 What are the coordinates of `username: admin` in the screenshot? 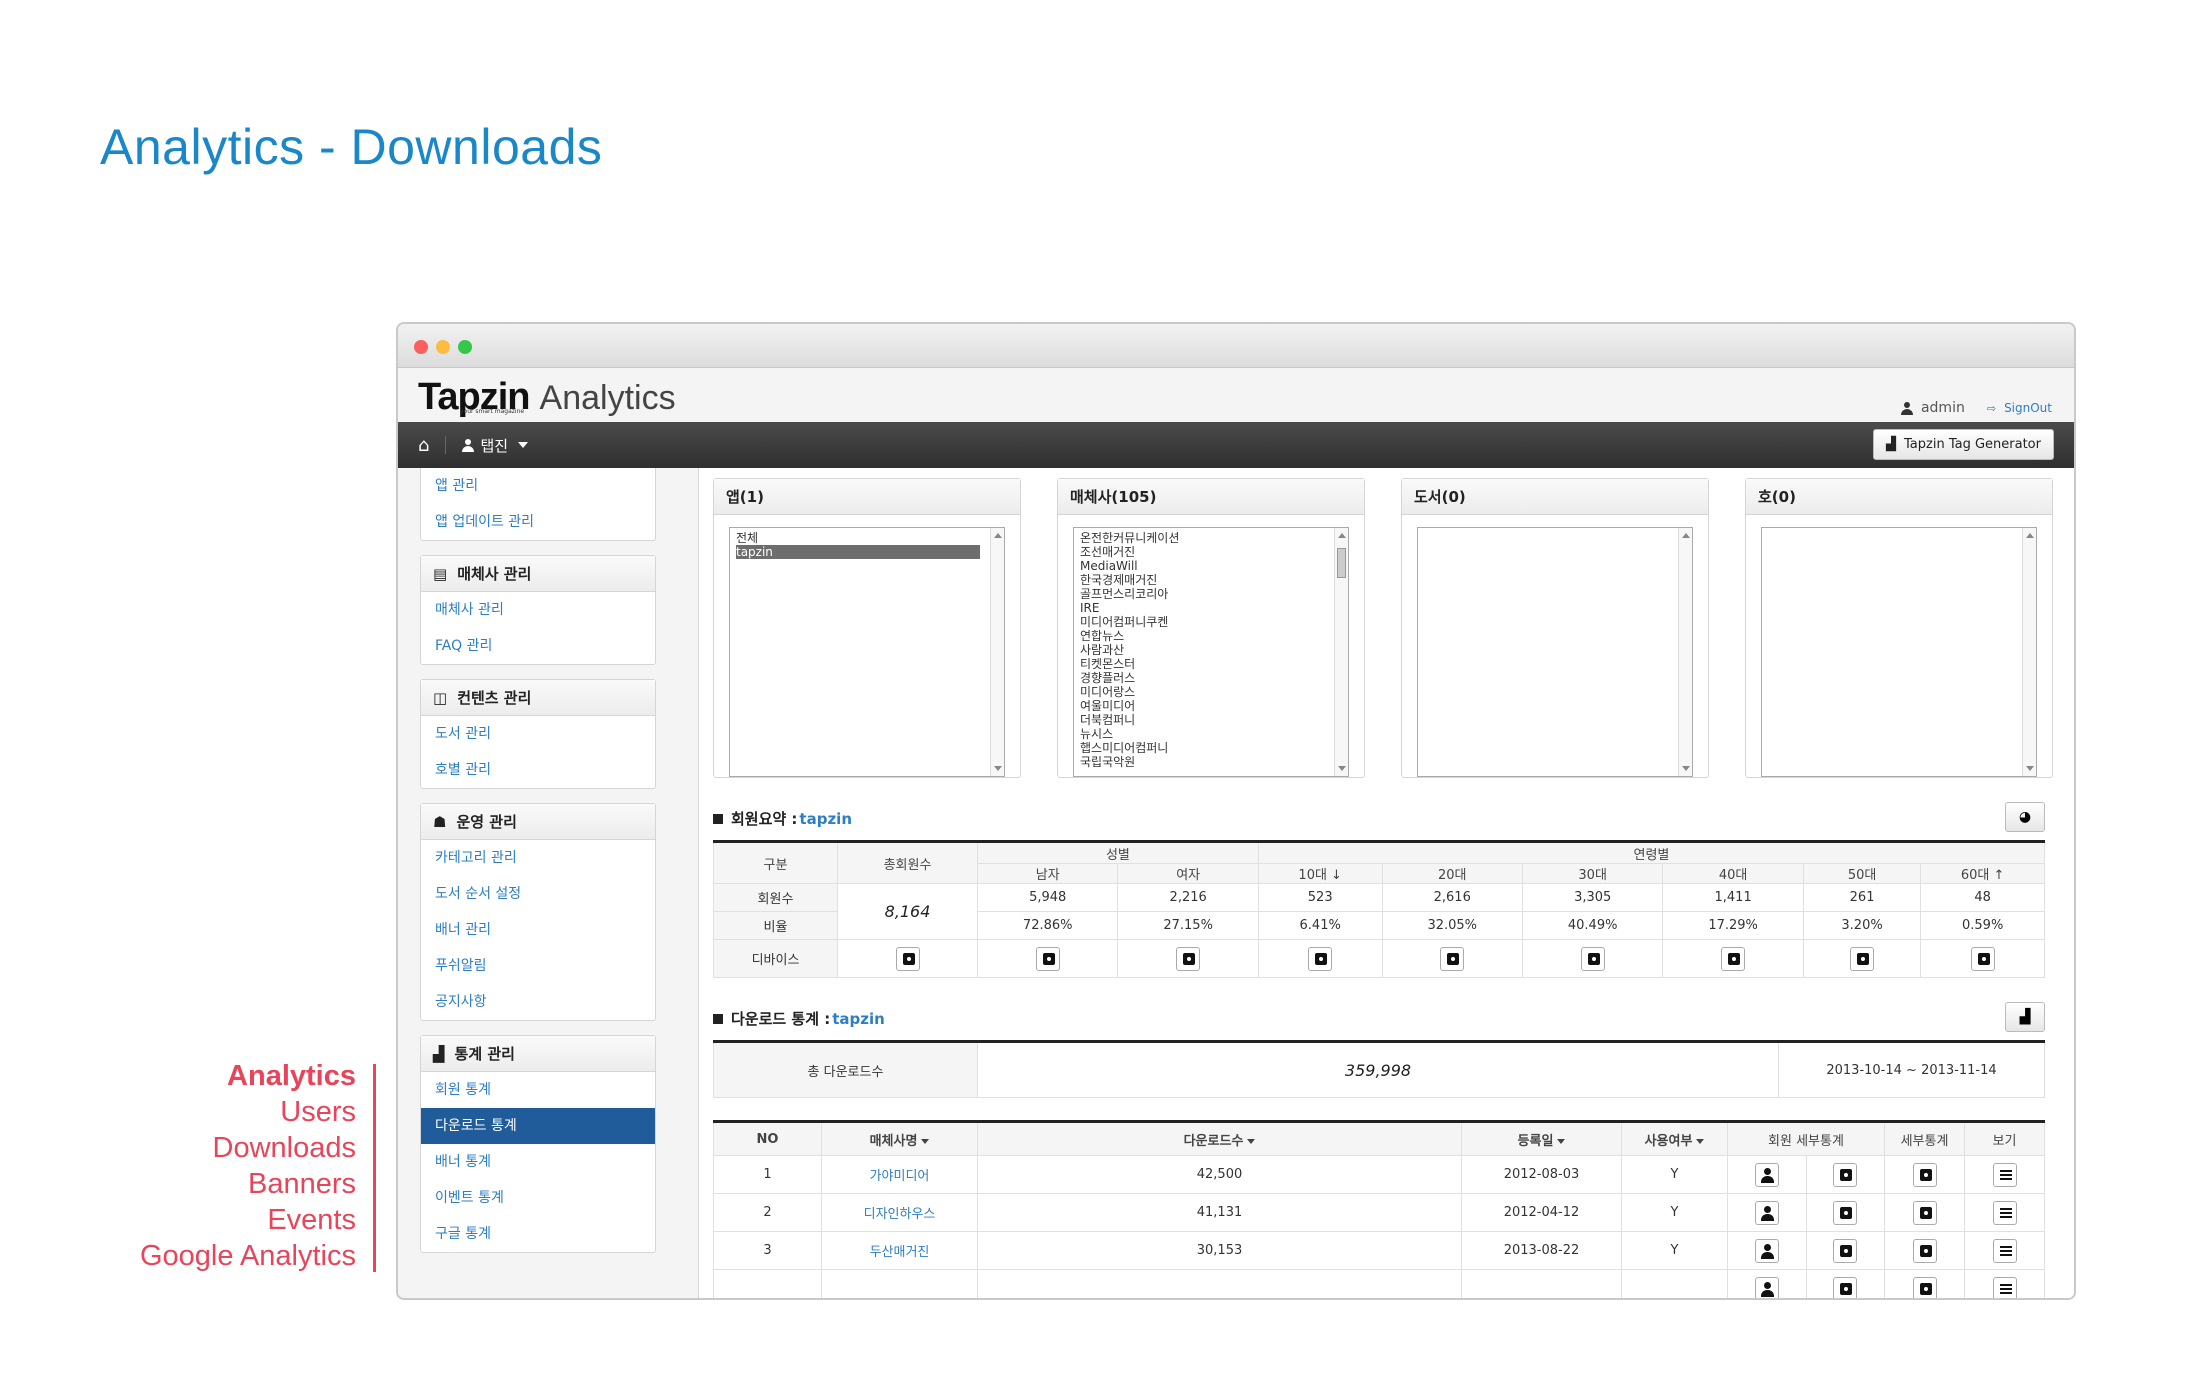 It's located at (1943, 408).